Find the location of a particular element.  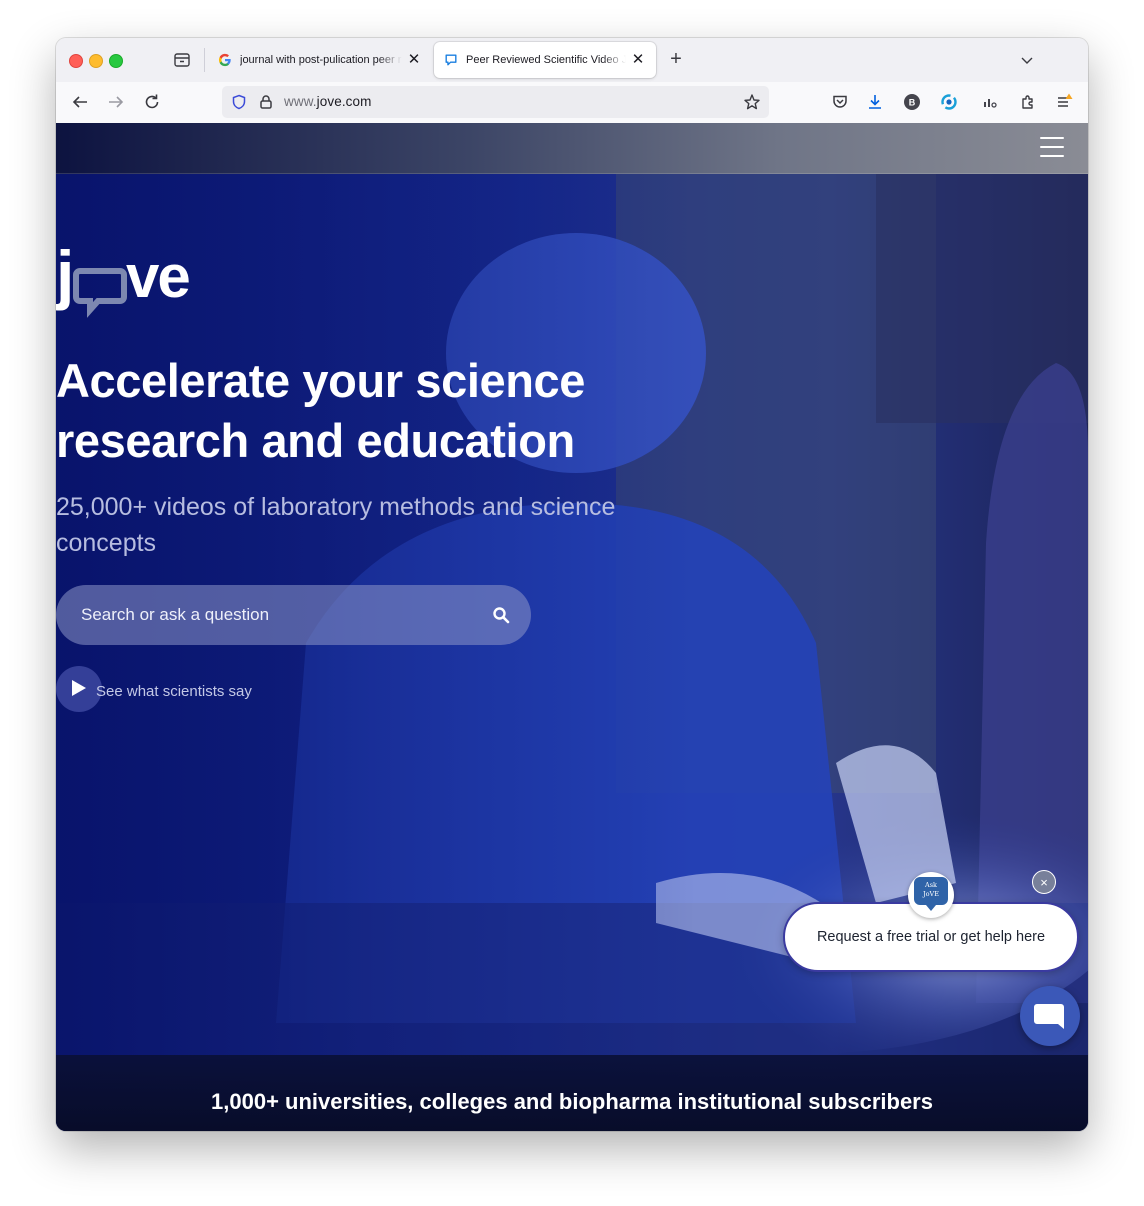

extensions-puzzle-icon is located at coordinates (1028, 102).